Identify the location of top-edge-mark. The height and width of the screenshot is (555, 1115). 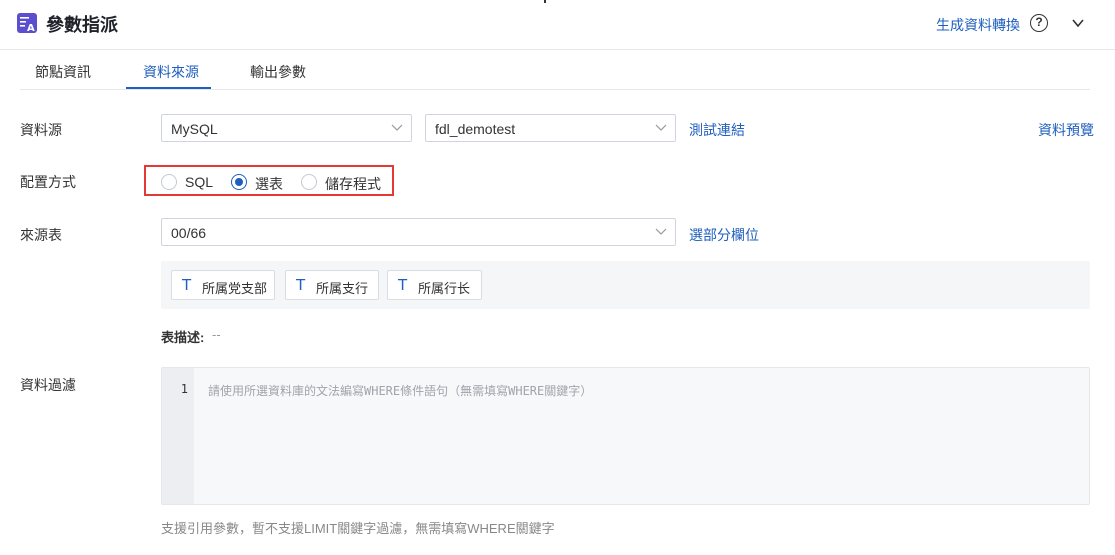
(545, 1).